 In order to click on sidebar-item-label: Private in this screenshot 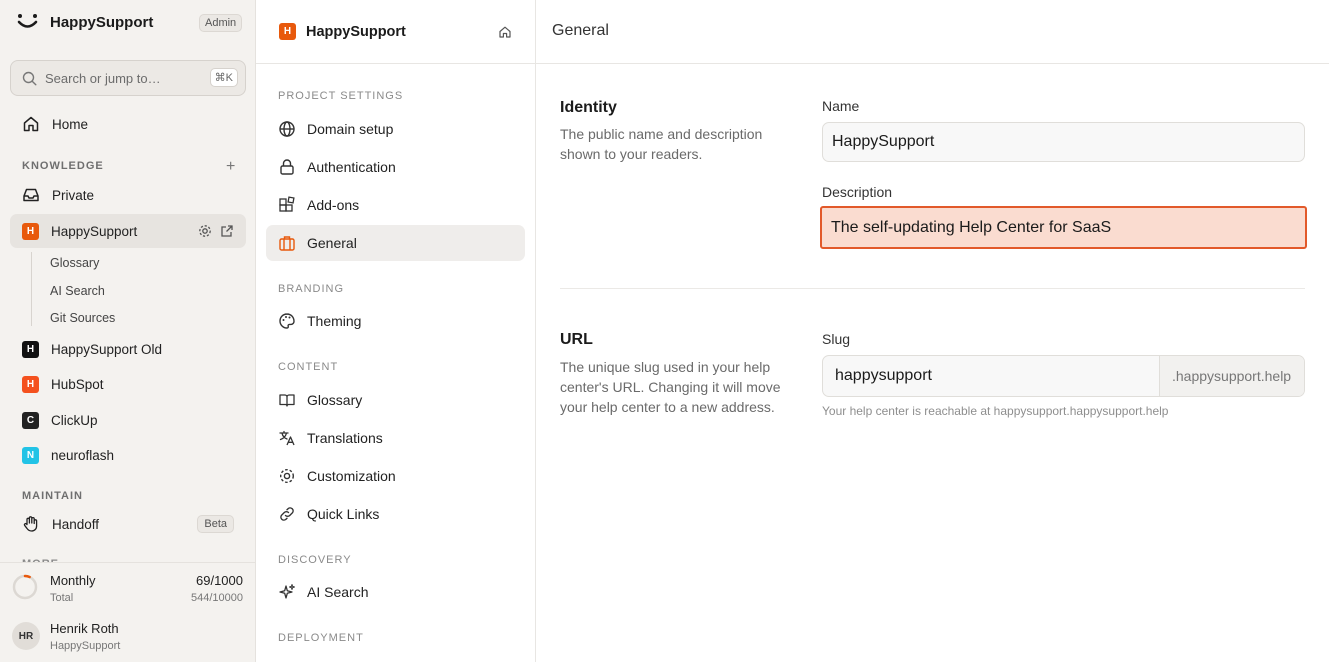, I will do `click(73, 195)`.